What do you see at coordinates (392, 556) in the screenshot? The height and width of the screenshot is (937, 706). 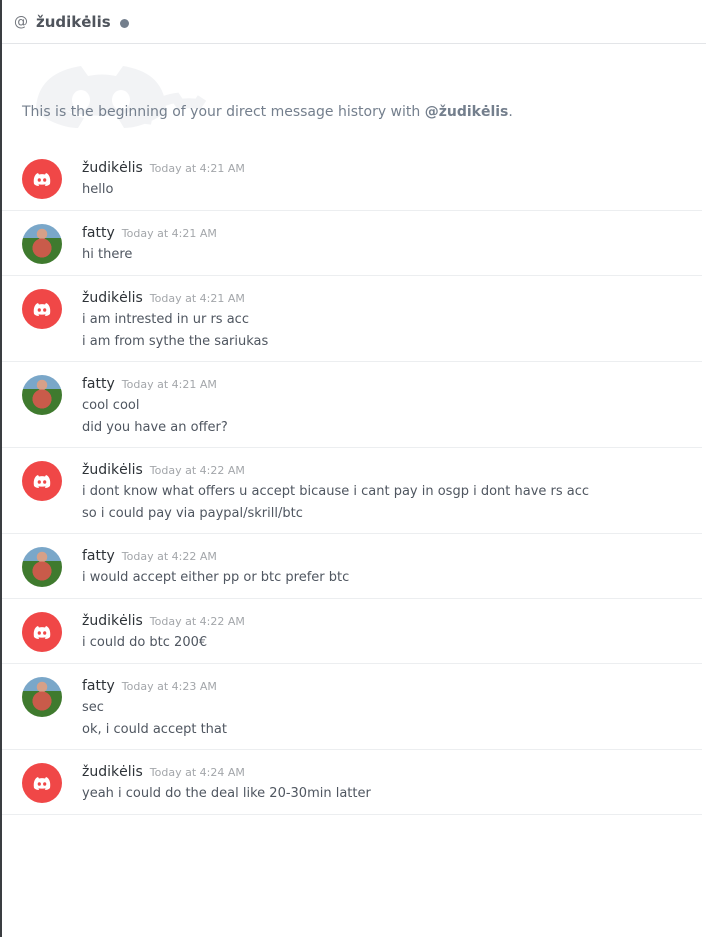 I see `message-header: fatty Today at 4:22 AM` at bounding box center [392, 556].